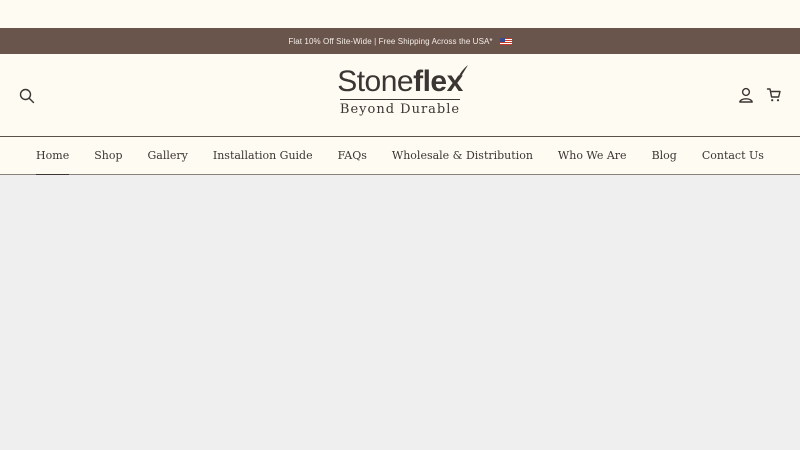 This screenshot has width=800, height=450. Describe the element at coordinates (505, 41) in the screenshot. I see `us-flag-icon` at that location.